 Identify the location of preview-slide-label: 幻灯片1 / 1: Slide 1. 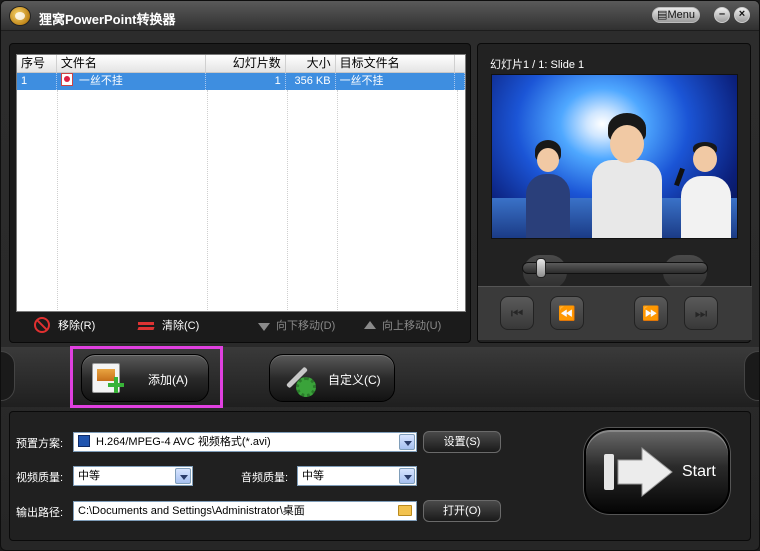
(537, 65).